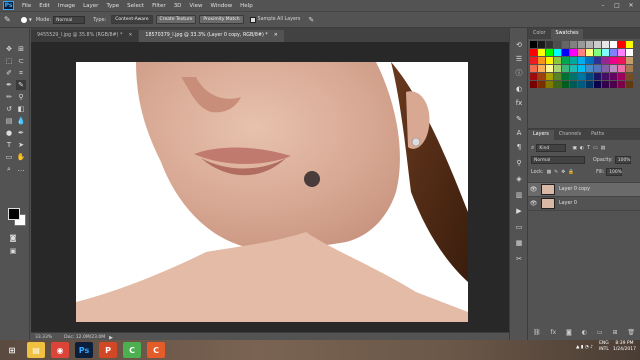  What do you see at coordinates (130, 35) in the screenshot?
I see `close-tab-icon: ✕` at bounding box center [130, 35].